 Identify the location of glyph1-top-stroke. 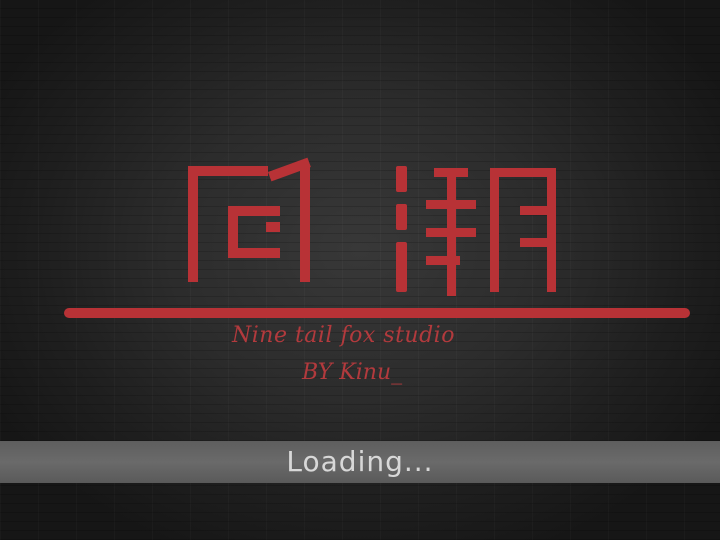
(228, 171).